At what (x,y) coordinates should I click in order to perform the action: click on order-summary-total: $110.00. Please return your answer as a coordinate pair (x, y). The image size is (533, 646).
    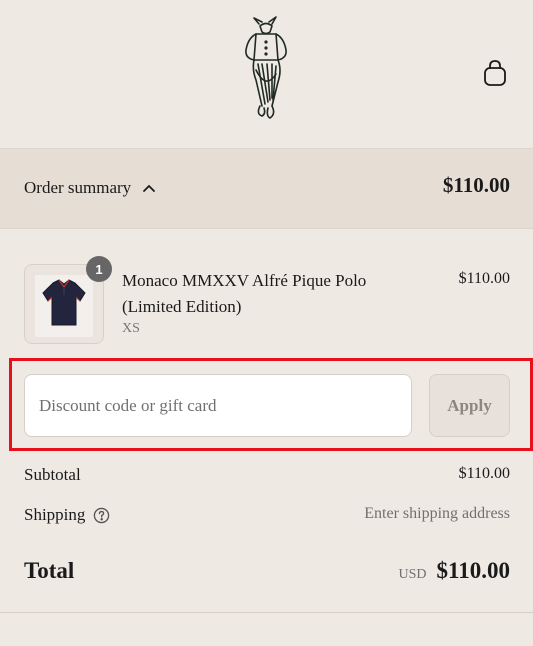
    Looking at the image, I should click on (476, 185).